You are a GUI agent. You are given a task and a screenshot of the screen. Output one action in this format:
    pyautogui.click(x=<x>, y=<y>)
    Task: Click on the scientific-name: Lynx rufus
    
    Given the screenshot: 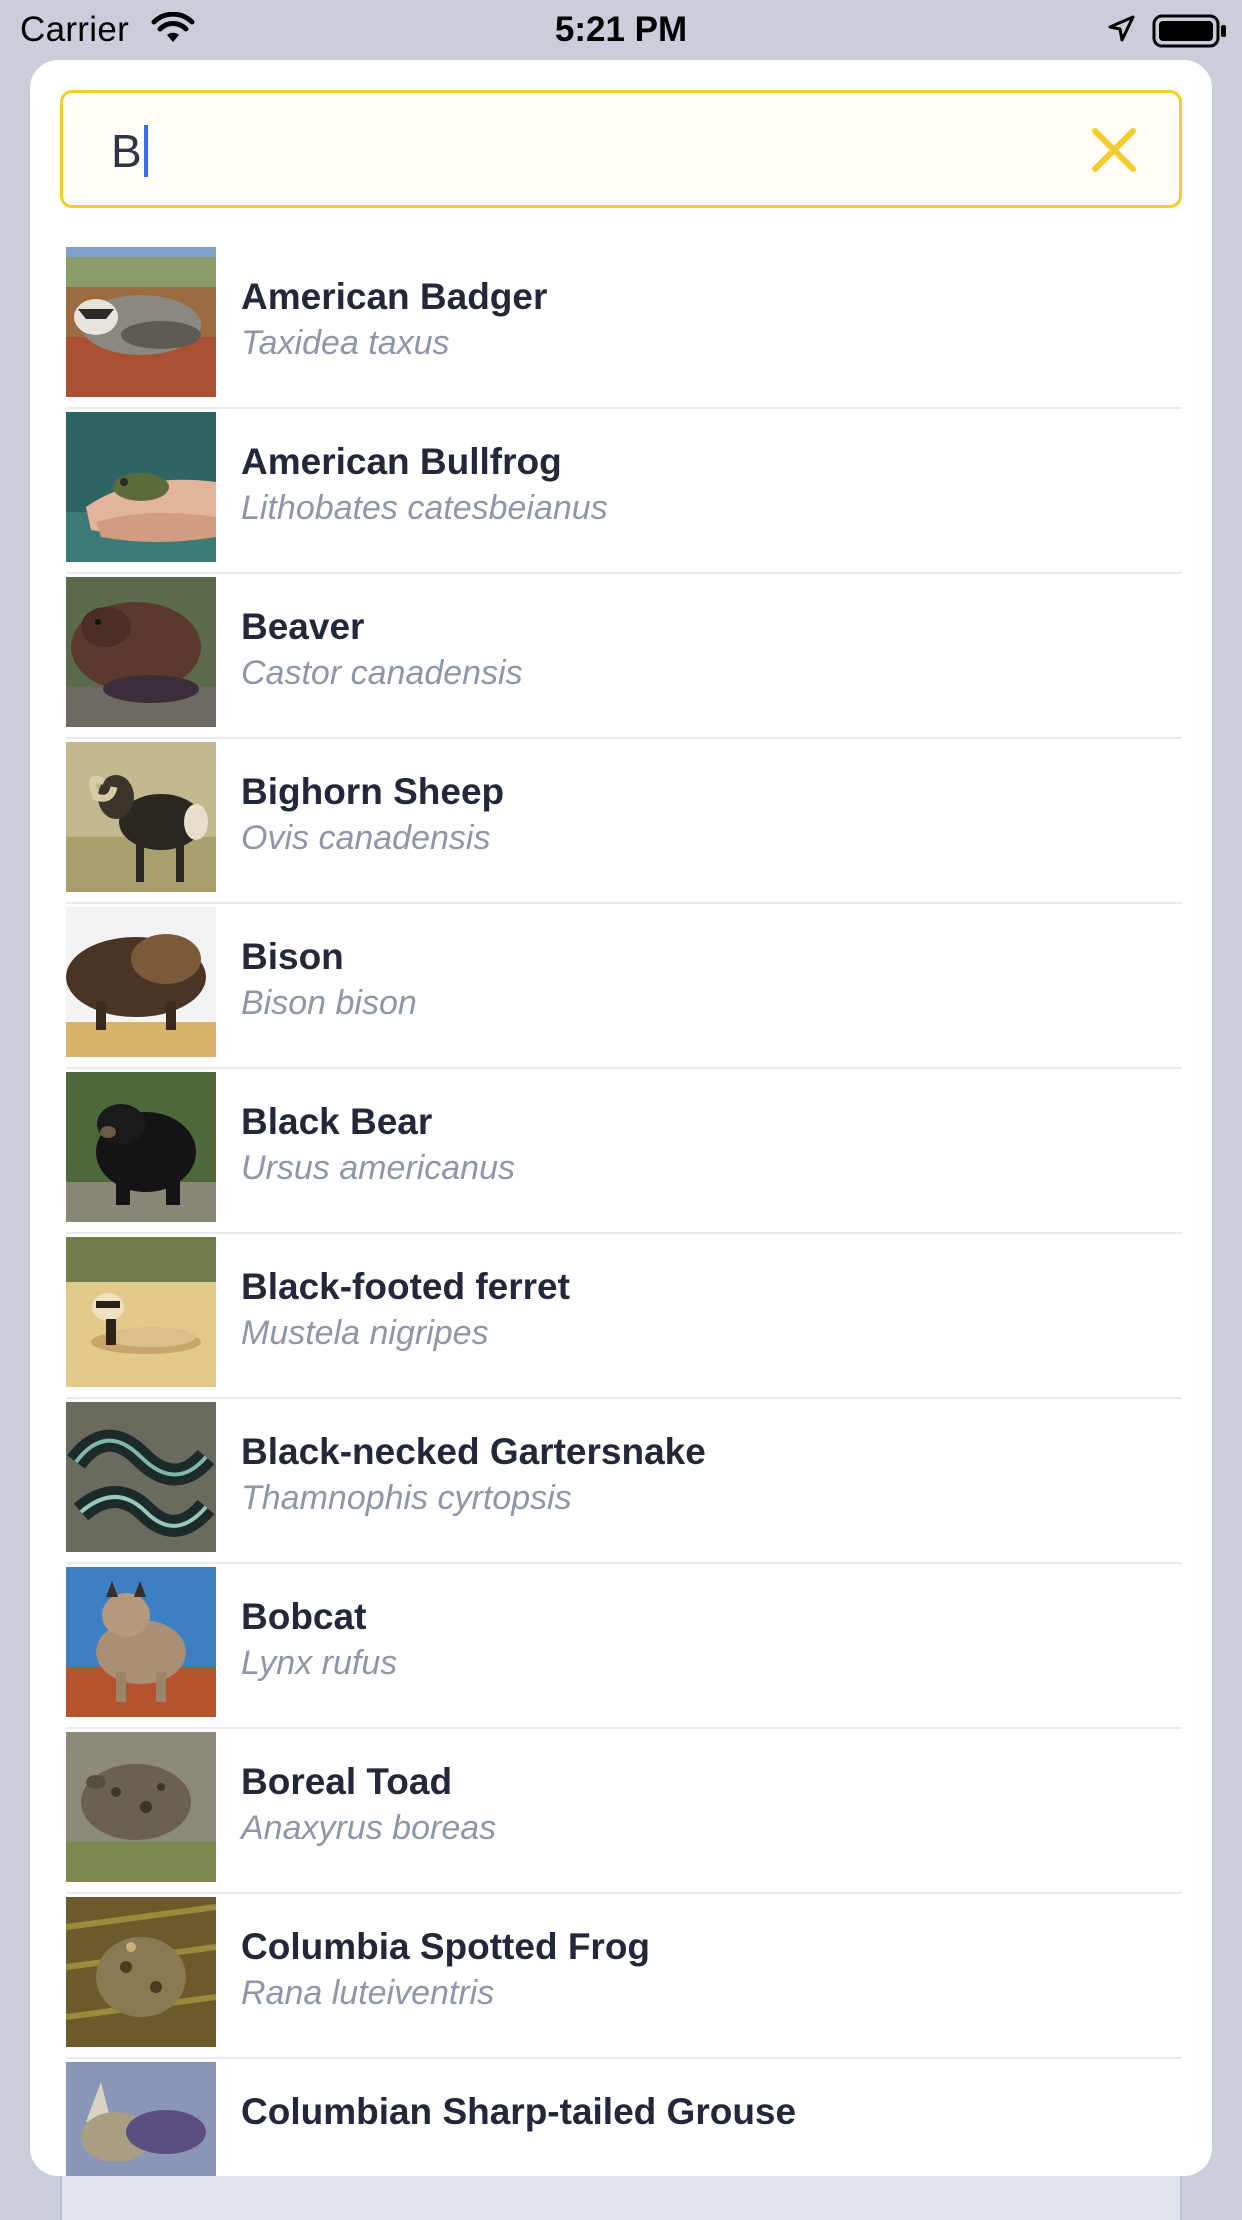 What is the action you would take?
    pyautogui.click(x=319, y=1663)
    